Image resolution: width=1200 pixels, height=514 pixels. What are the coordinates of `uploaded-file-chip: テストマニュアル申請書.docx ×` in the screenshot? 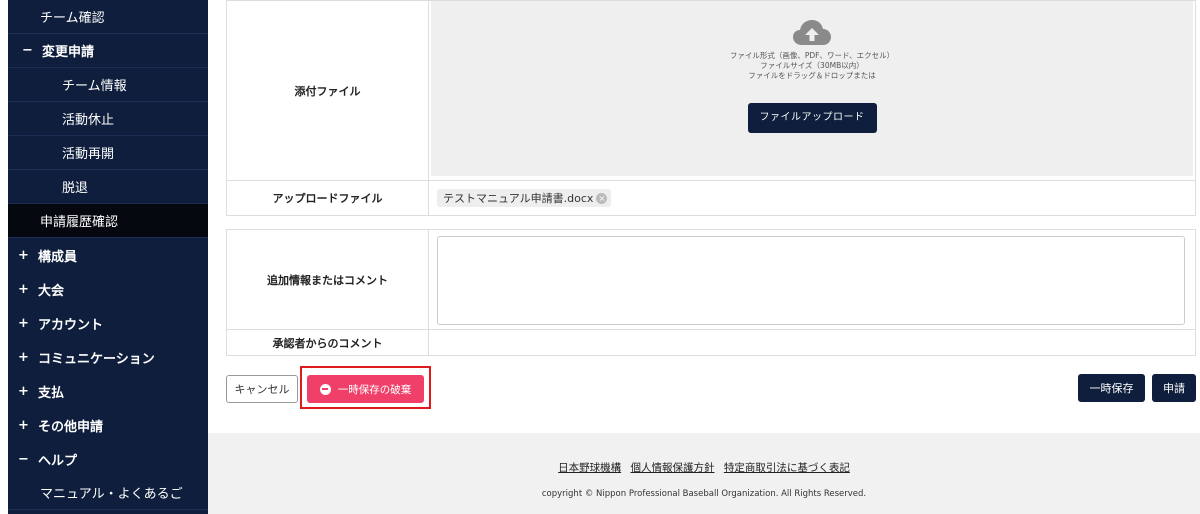 It's located at (524, 198).